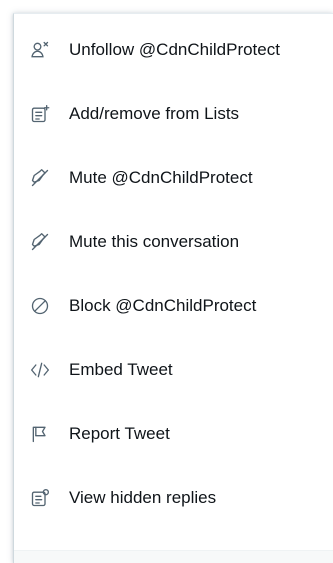 The height and width of the screenshot is (563, 333). Describe the element at coordinates (40, 434) in the screenshot. I see `report-flag-icon` at that location.